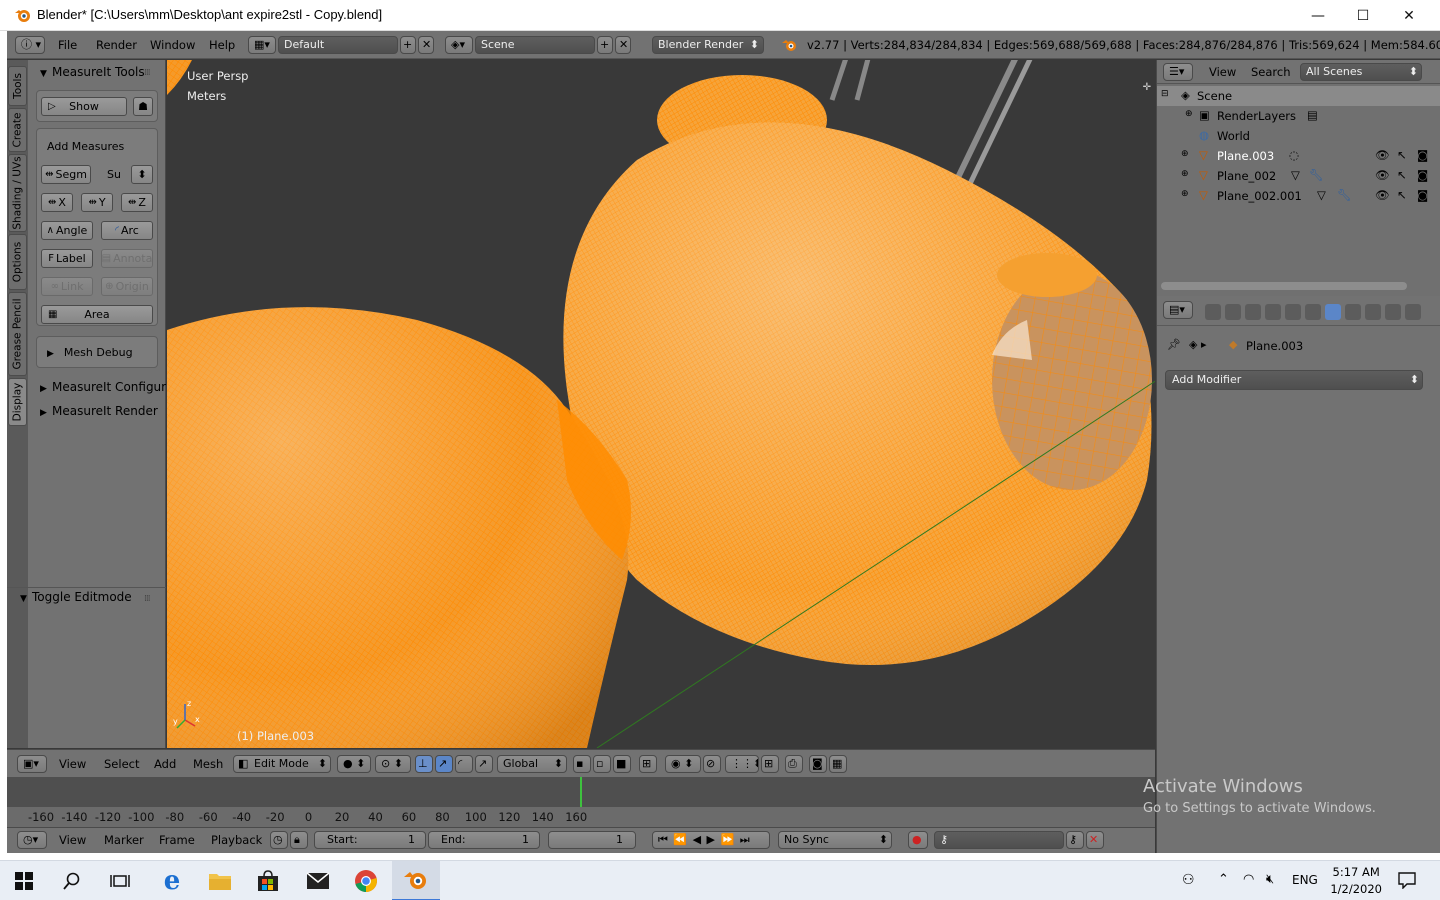 The height and width of the screenshot is (900, 1440). What do you see at coordinates (127, 258) in the screenshot?
I see `annotation-button: ▤ Annota` at bounding box center [127, 258].